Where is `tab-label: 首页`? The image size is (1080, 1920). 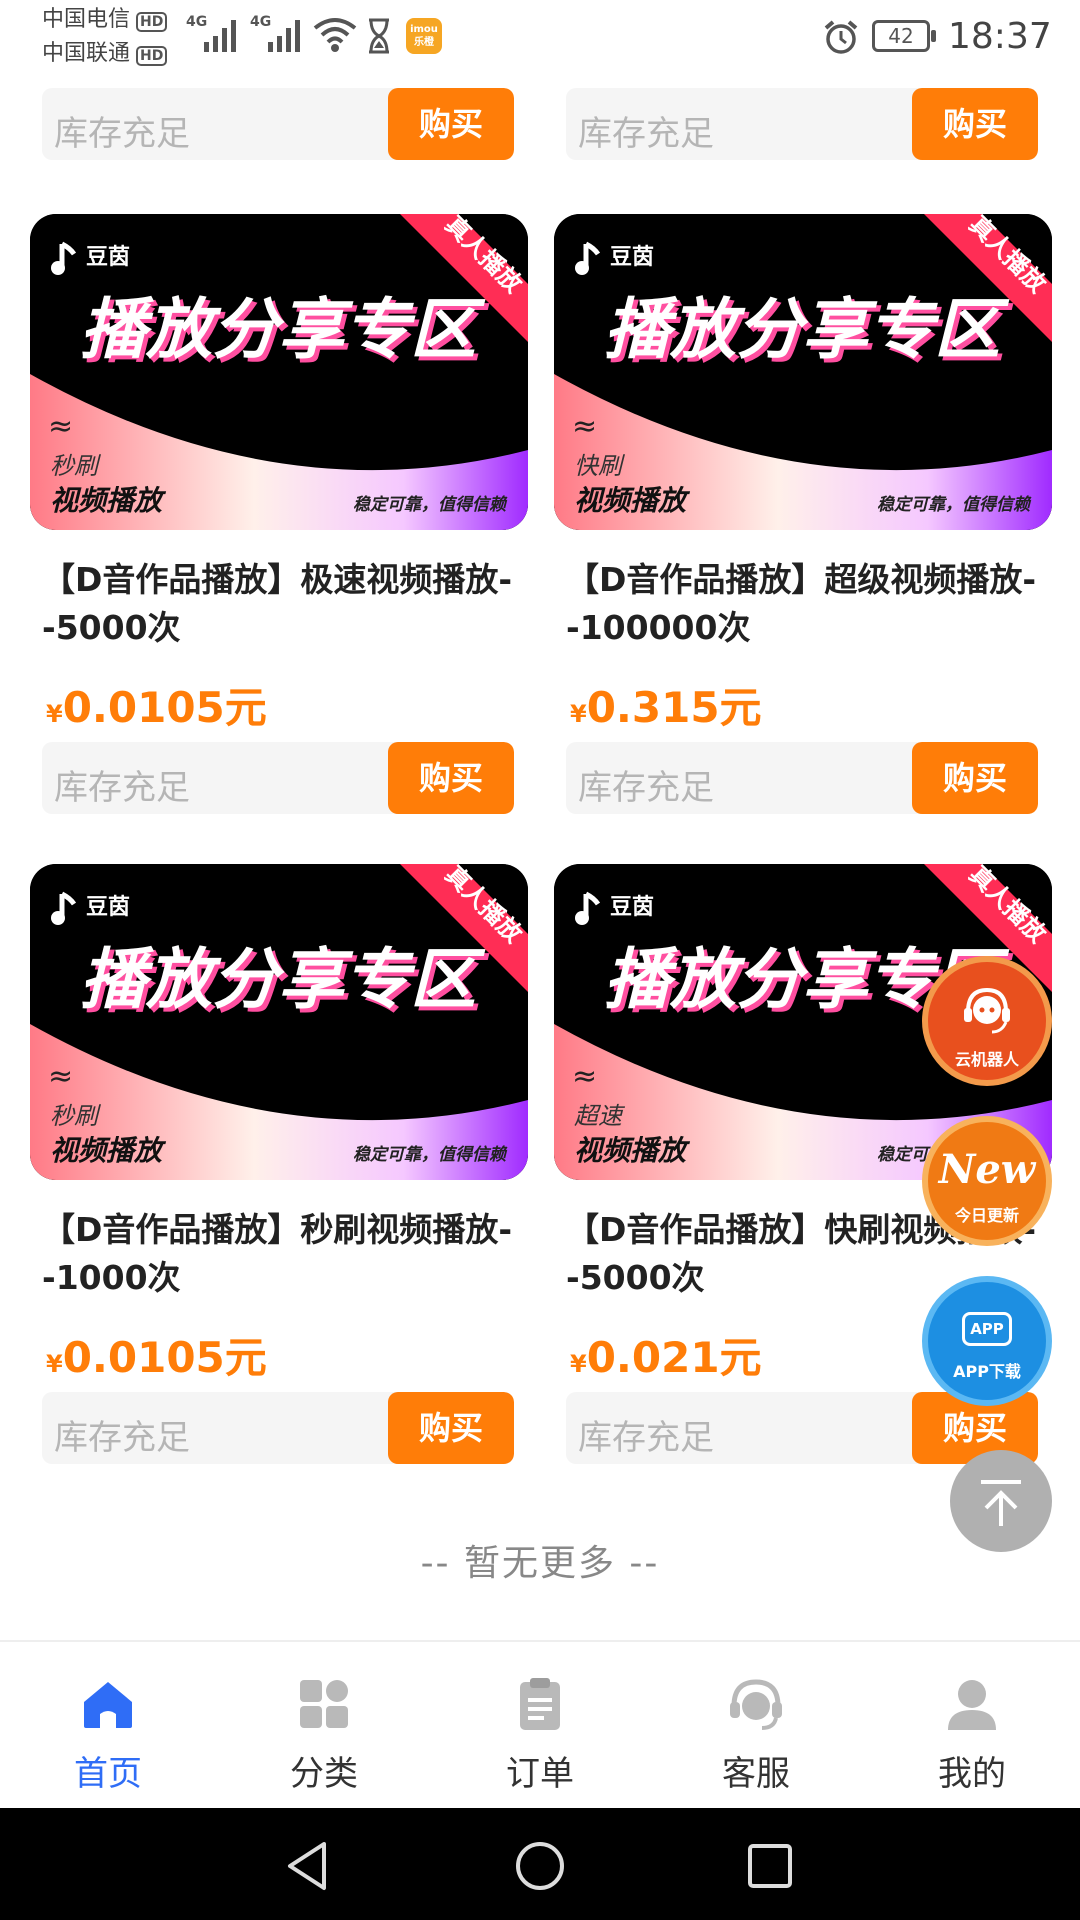
tab-label: 首页 is located at coordinates (108, 1774).